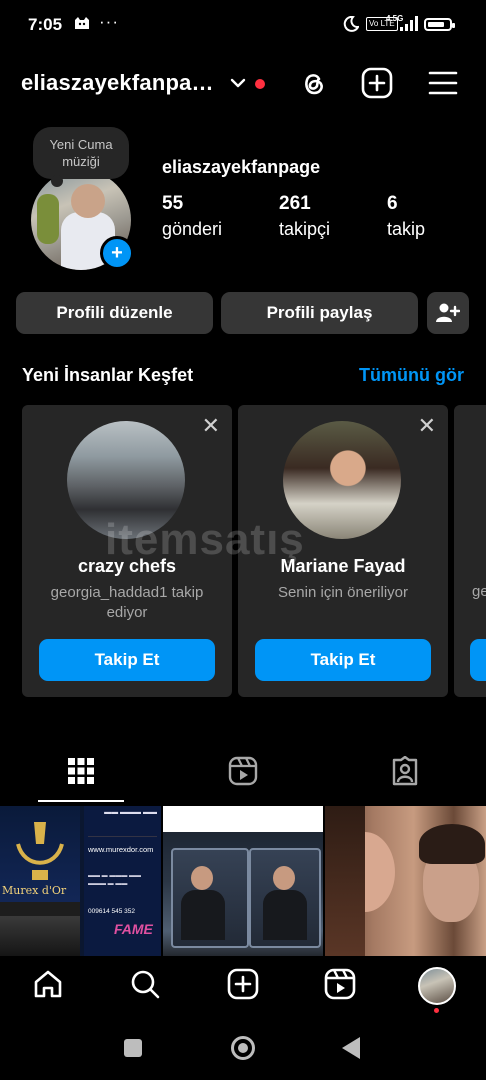 This screenshot has height=1080, width=486. Describe the element at coordinates (238, 83) in the screenshot. I see `chevron-down-icon` at that location.